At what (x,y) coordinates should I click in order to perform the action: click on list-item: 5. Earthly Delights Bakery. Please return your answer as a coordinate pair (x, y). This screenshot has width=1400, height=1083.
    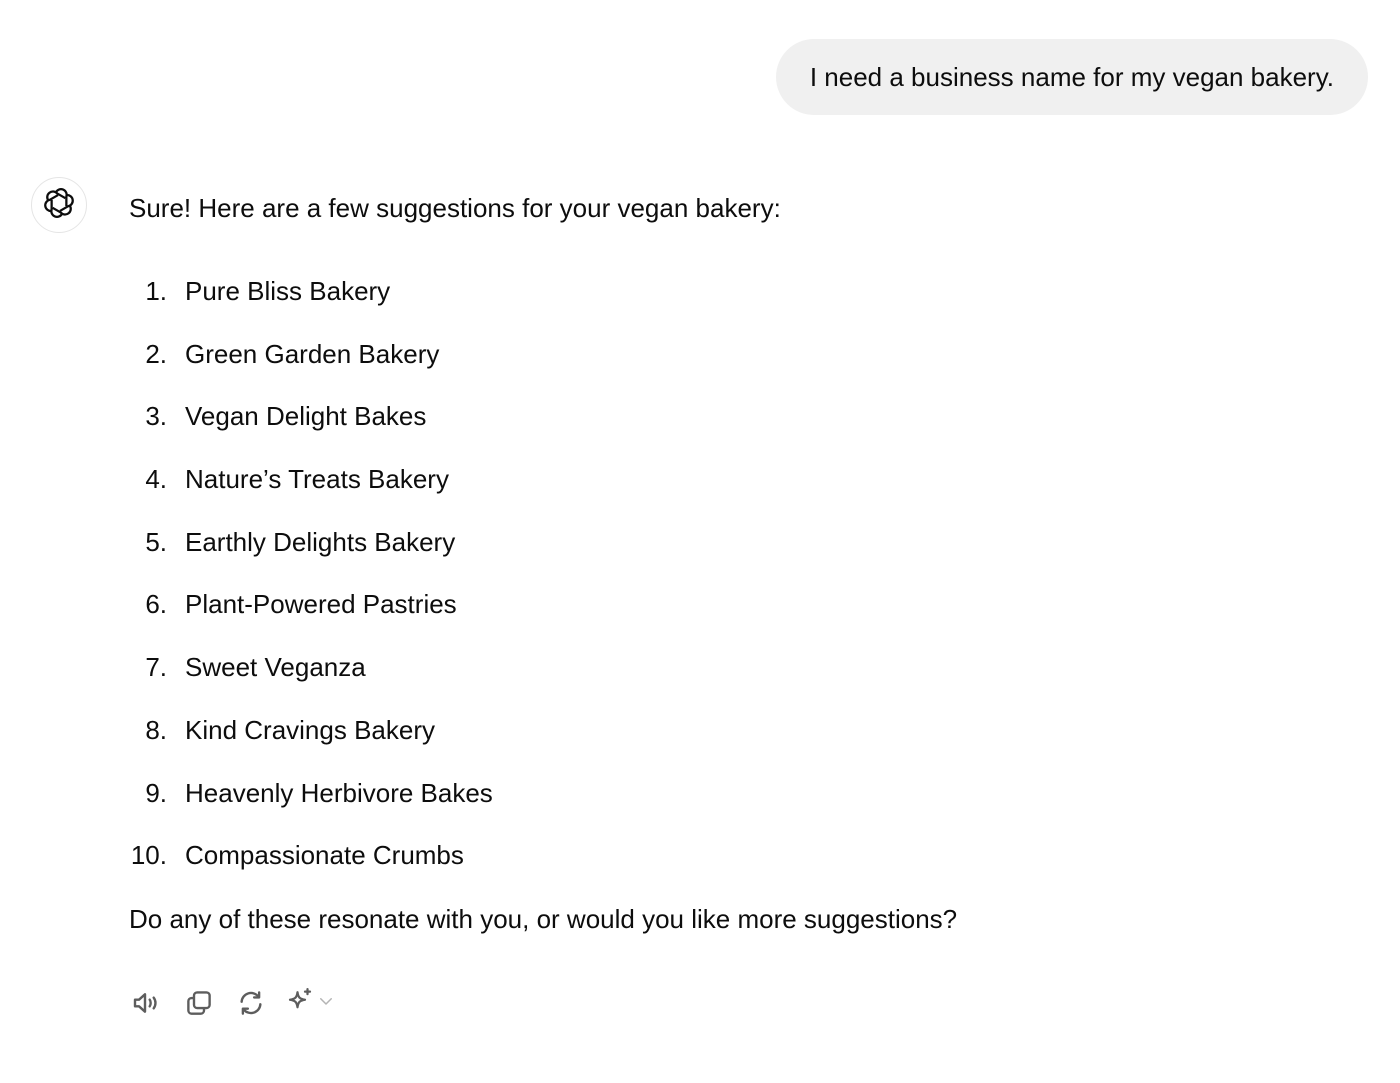
    Looking at the image, I should click on (729, 542).